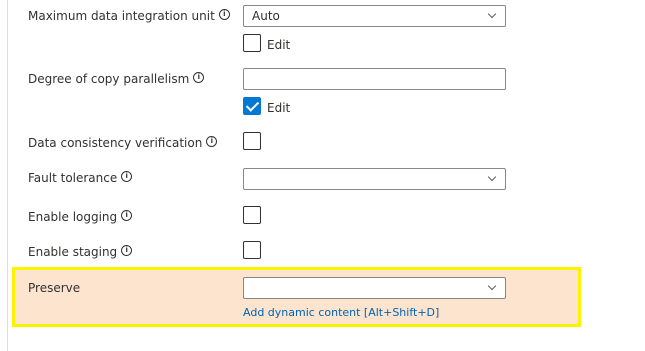 The height and width of the screenshot is (351, 645). What do you see at coordinates (266, 16) in the screenshot?
I see `max-diu-selected-value: Auto` at bounding box center [266, 16].